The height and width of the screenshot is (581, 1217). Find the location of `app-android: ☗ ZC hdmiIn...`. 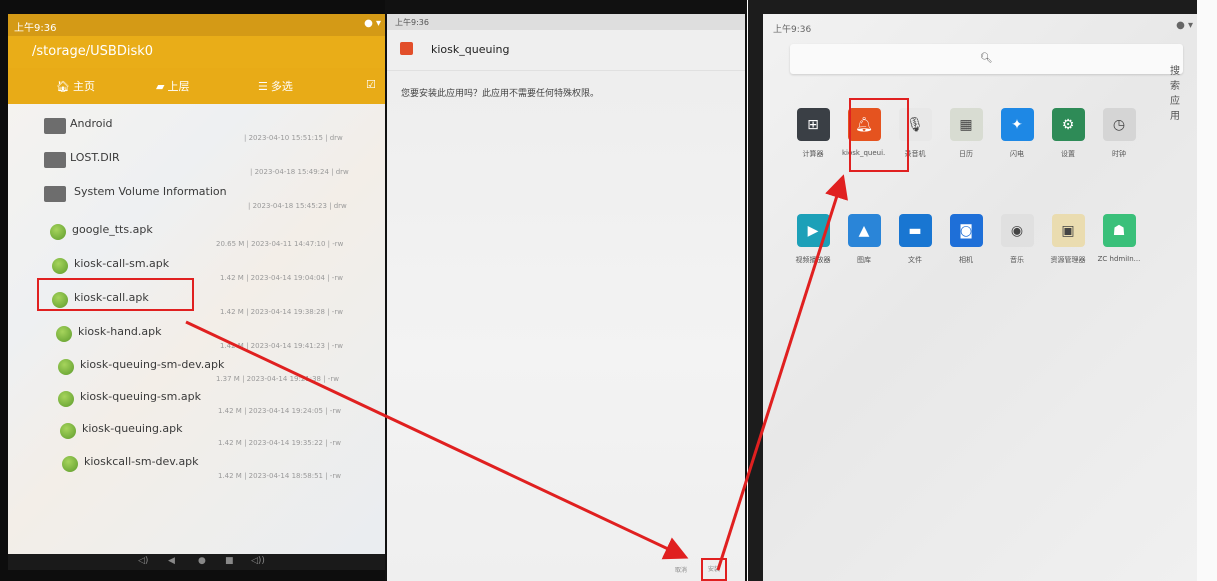

app-android: ☗ ZC hdmiIn... is located at coordinates (1119, 238).